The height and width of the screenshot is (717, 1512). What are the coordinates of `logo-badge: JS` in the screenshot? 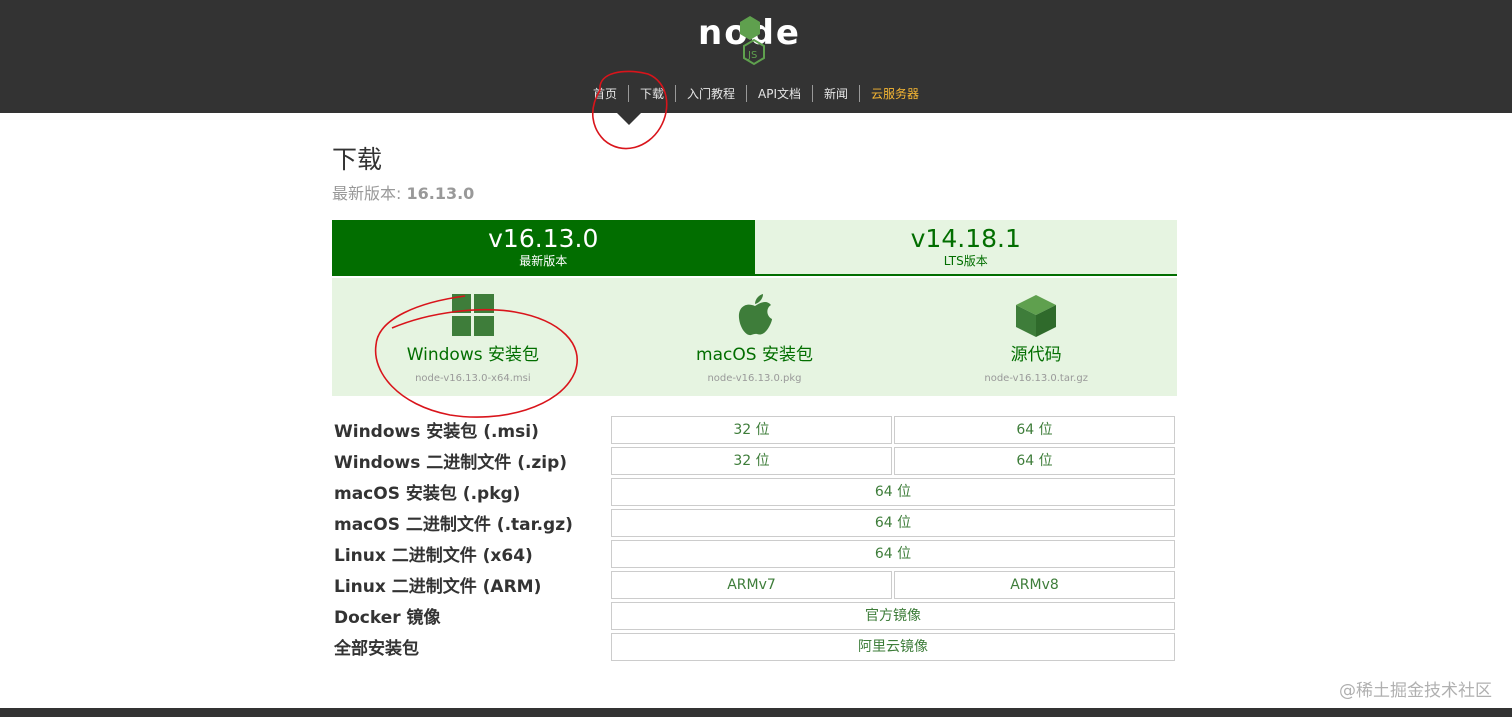 It's located at (752, 55).